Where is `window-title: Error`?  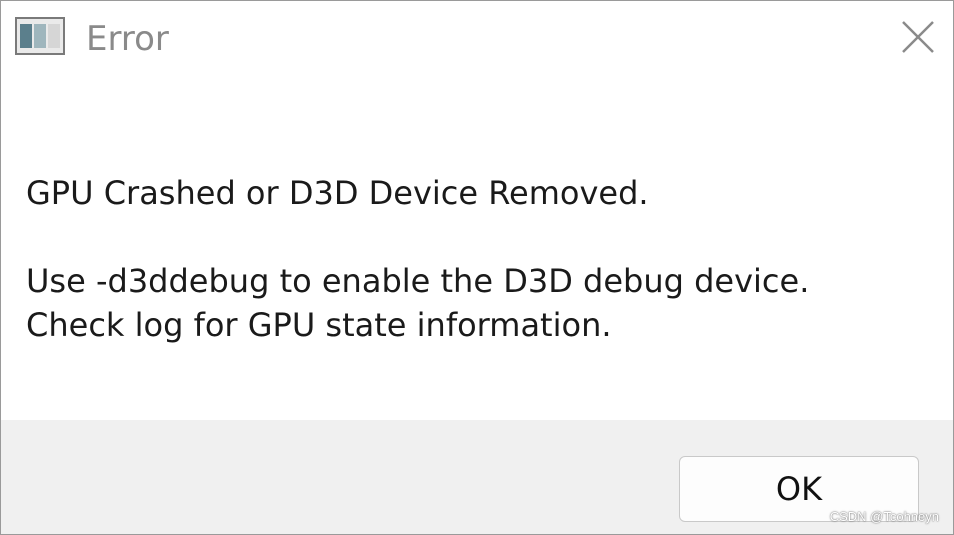 window-title: Error is located at coordinates (127, 39).